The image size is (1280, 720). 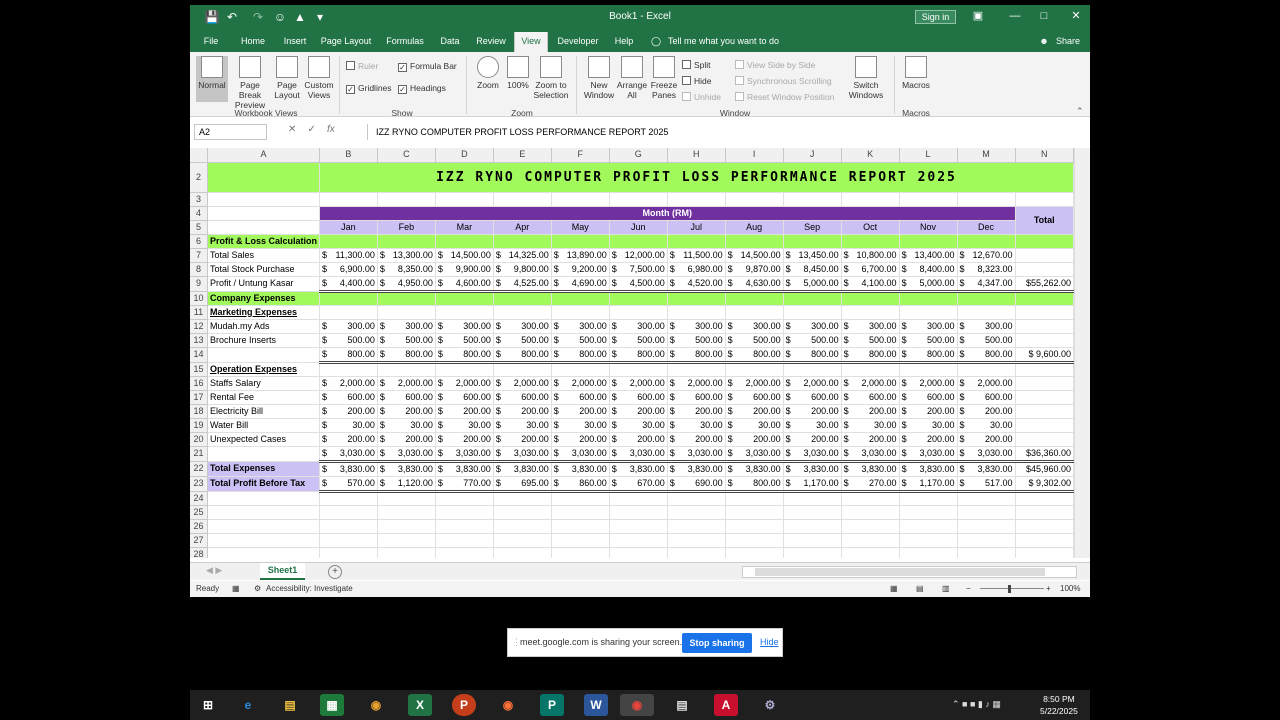 What do you see at coordinates (624, 43) in the screenshot?
I see `tab-help: Help` at bounding box center [624, 43].